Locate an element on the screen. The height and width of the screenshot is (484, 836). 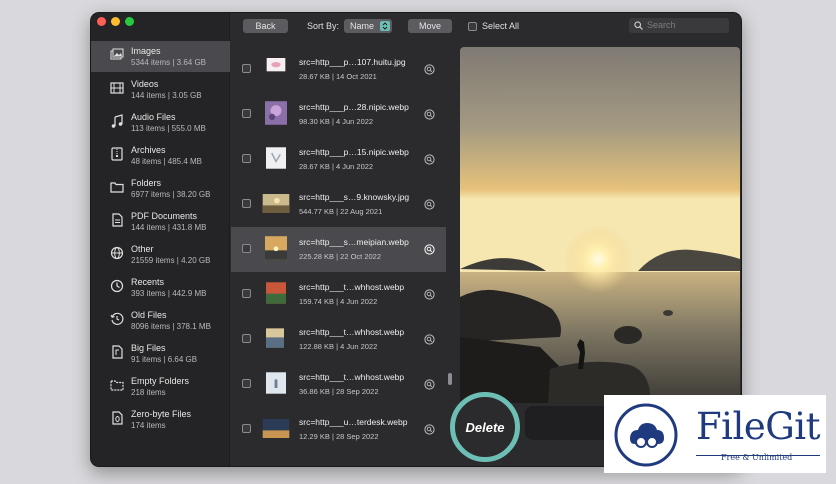
sidebar-item-zero-byte-files: Zero-byte Files 174 items is located at coordinates (160, 419).